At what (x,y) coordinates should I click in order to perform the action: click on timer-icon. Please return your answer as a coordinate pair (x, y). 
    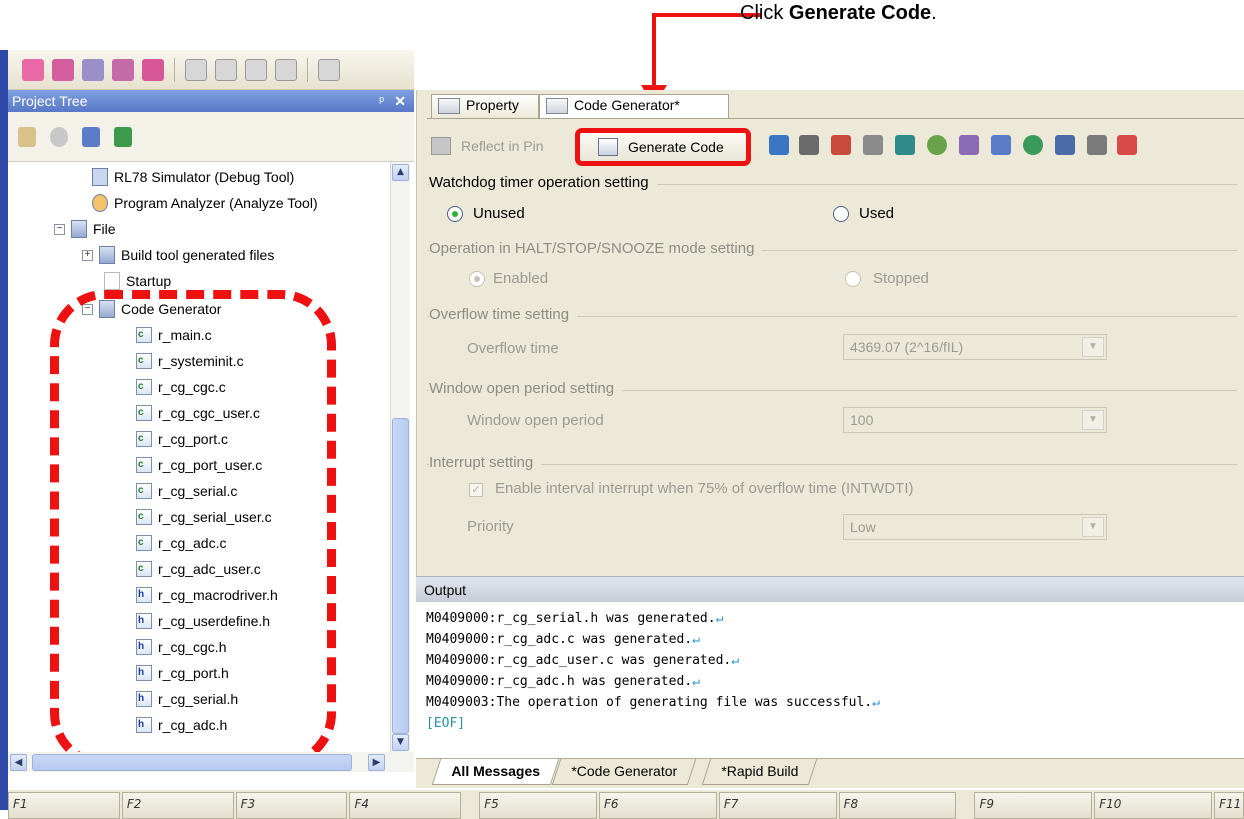
    Looking at the image, I should click on (1001, 145).